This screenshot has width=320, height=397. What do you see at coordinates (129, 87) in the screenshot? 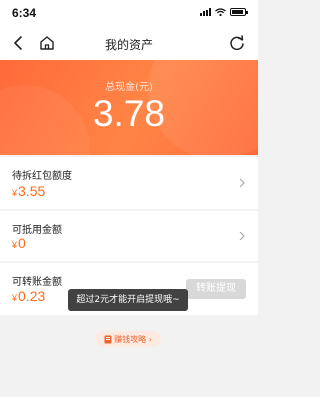
I see `total-cash-label: 总现金(元)` at bounding box center [129, 87].